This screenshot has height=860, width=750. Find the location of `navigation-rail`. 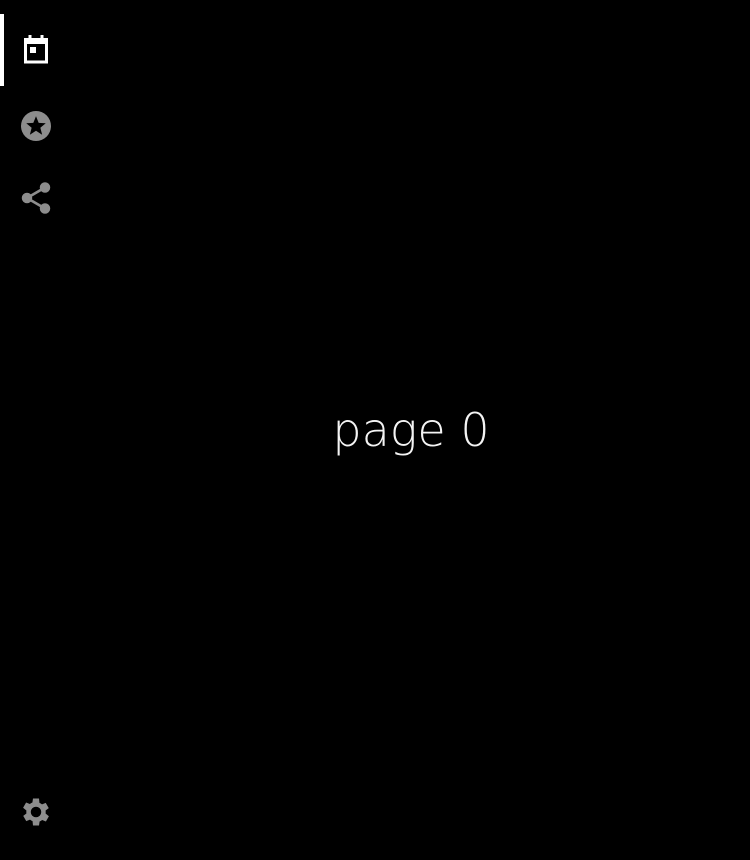

navigation-rail is located at coordinates (36, 430).